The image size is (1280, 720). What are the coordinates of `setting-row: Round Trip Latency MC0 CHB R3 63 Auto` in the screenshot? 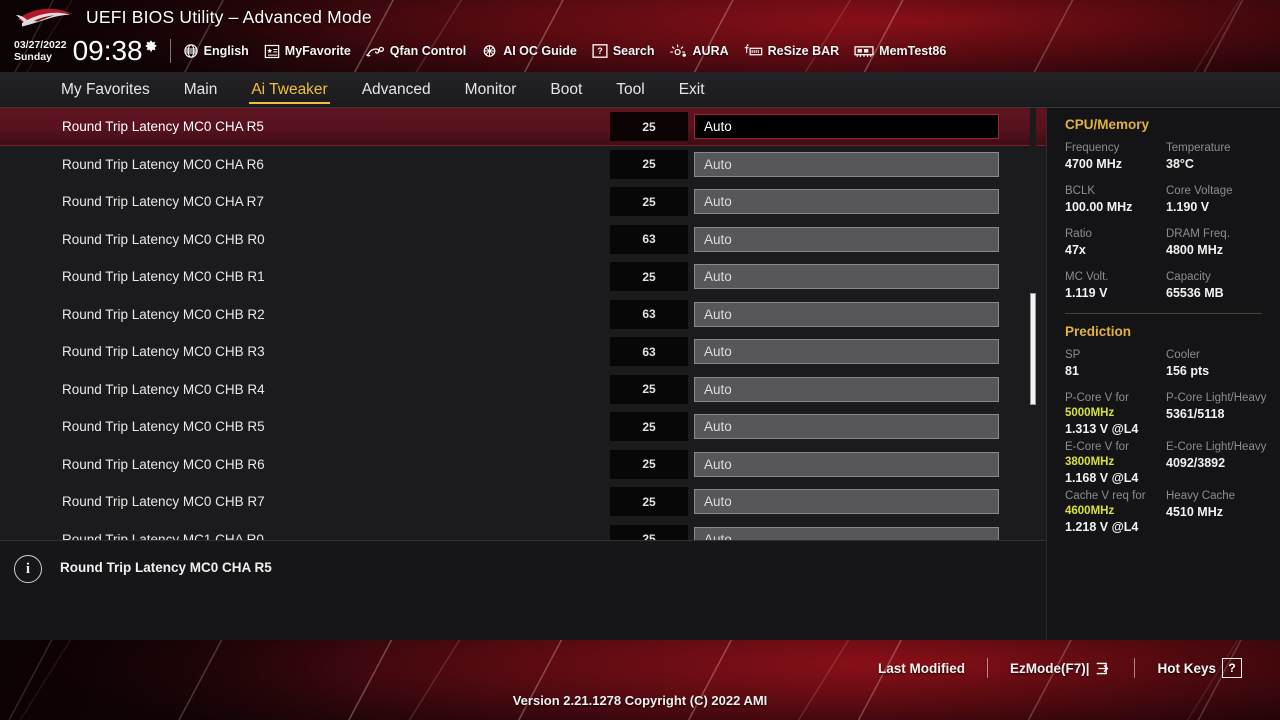 It's located at (523, 352).